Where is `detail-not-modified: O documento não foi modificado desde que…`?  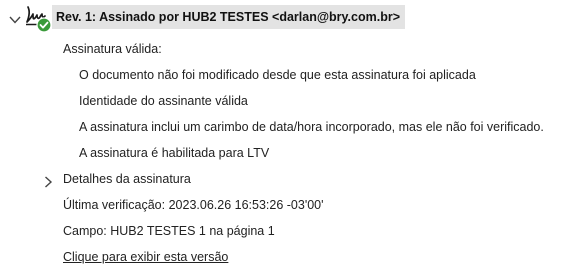 detail-not-modified: O documento não foi modificado desde que… is located at coordinates (277, 75).